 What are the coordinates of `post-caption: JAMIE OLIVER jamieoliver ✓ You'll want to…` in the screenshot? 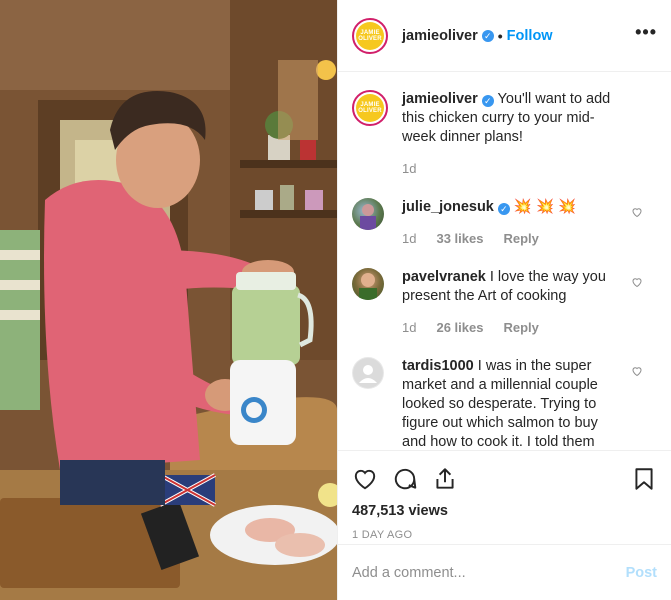 It's located at (504, 134).